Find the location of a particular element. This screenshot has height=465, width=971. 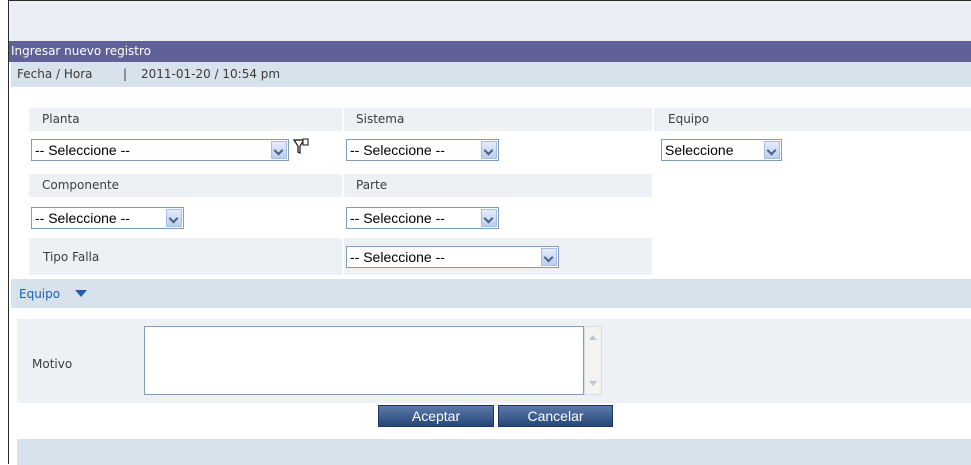

parte-select: -- Seleccione -- is located at coordinates (422, 218).